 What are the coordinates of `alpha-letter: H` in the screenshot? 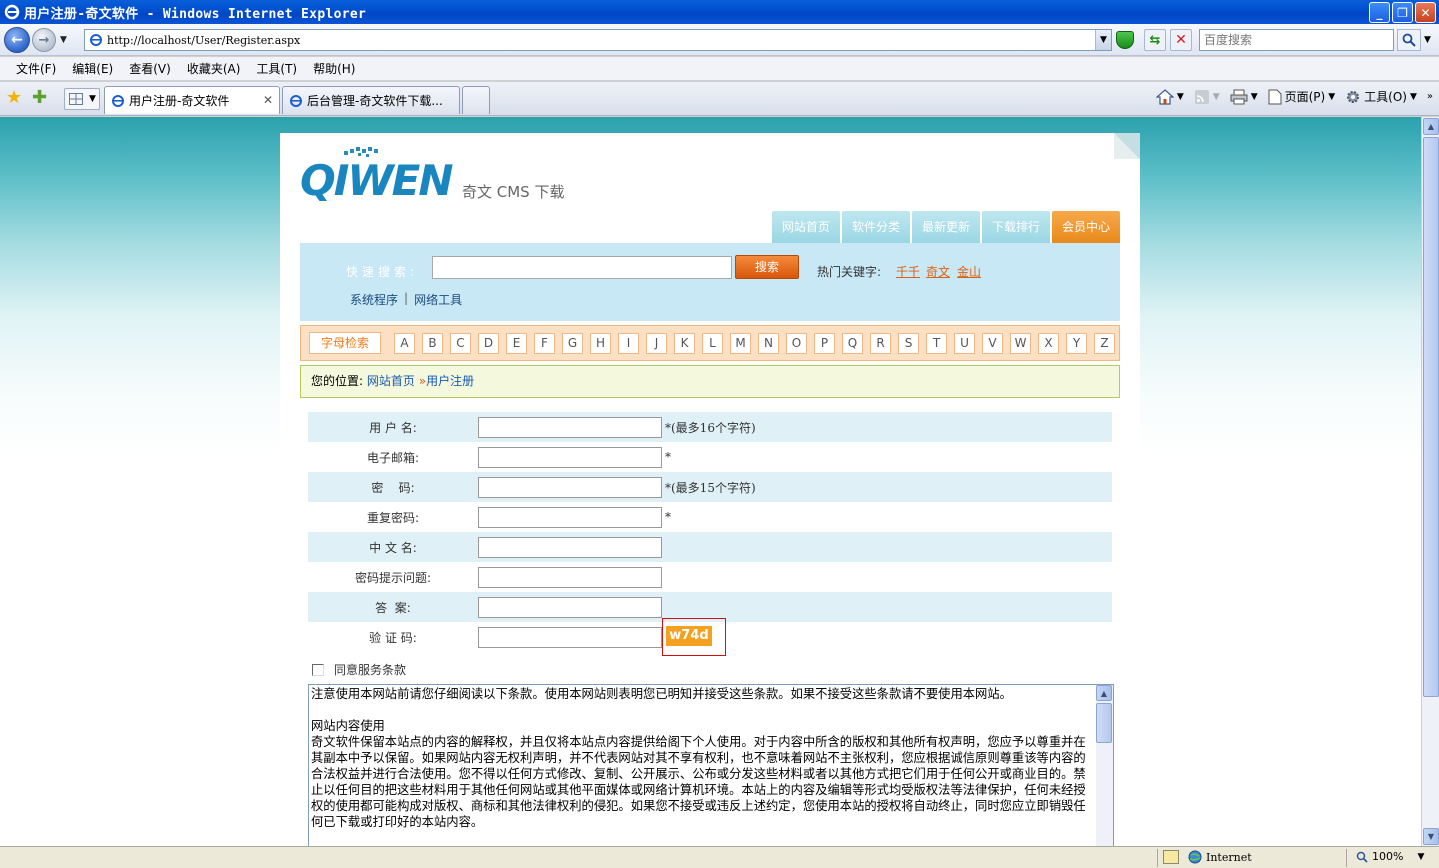 It's located at (600, 343).